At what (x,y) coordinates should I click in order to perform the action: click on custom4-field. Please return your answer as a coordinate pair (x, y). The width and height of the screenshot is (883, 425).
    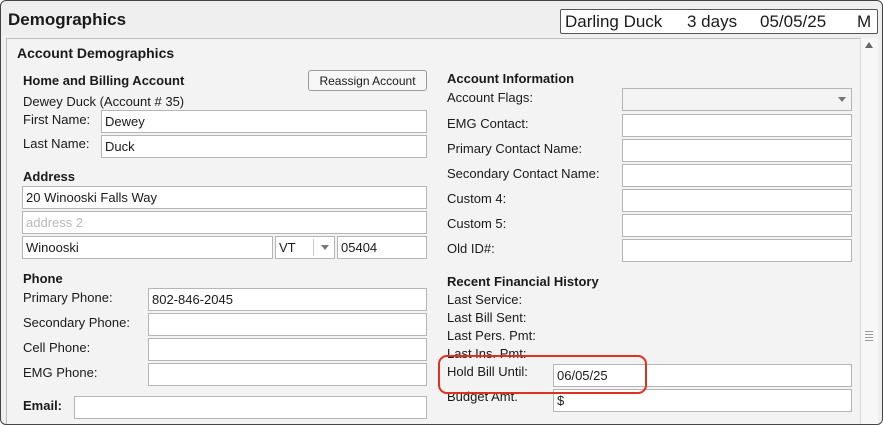
    Looking at the image, I should click on (737, 200).